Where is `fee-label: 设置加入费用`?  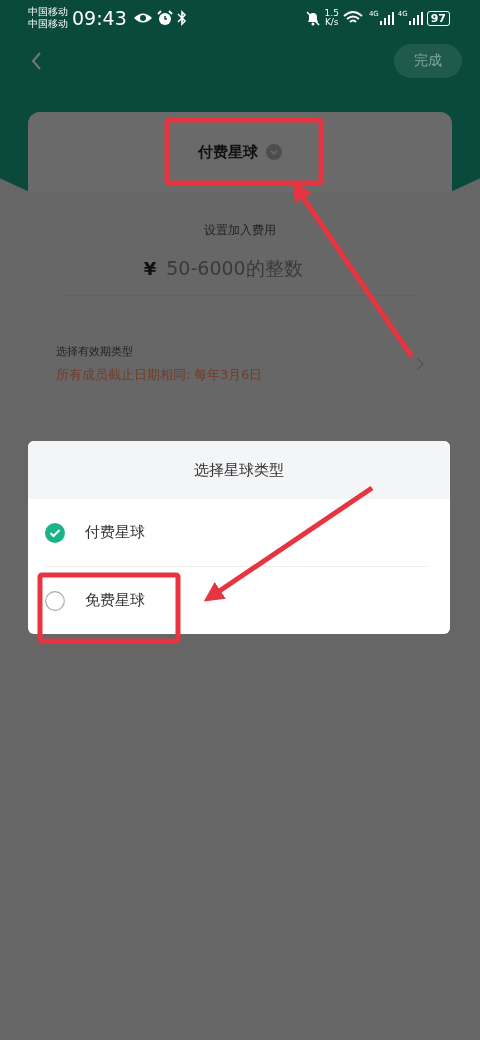 fee-label: 设置加入费用 is located at coordinates (240, 230).